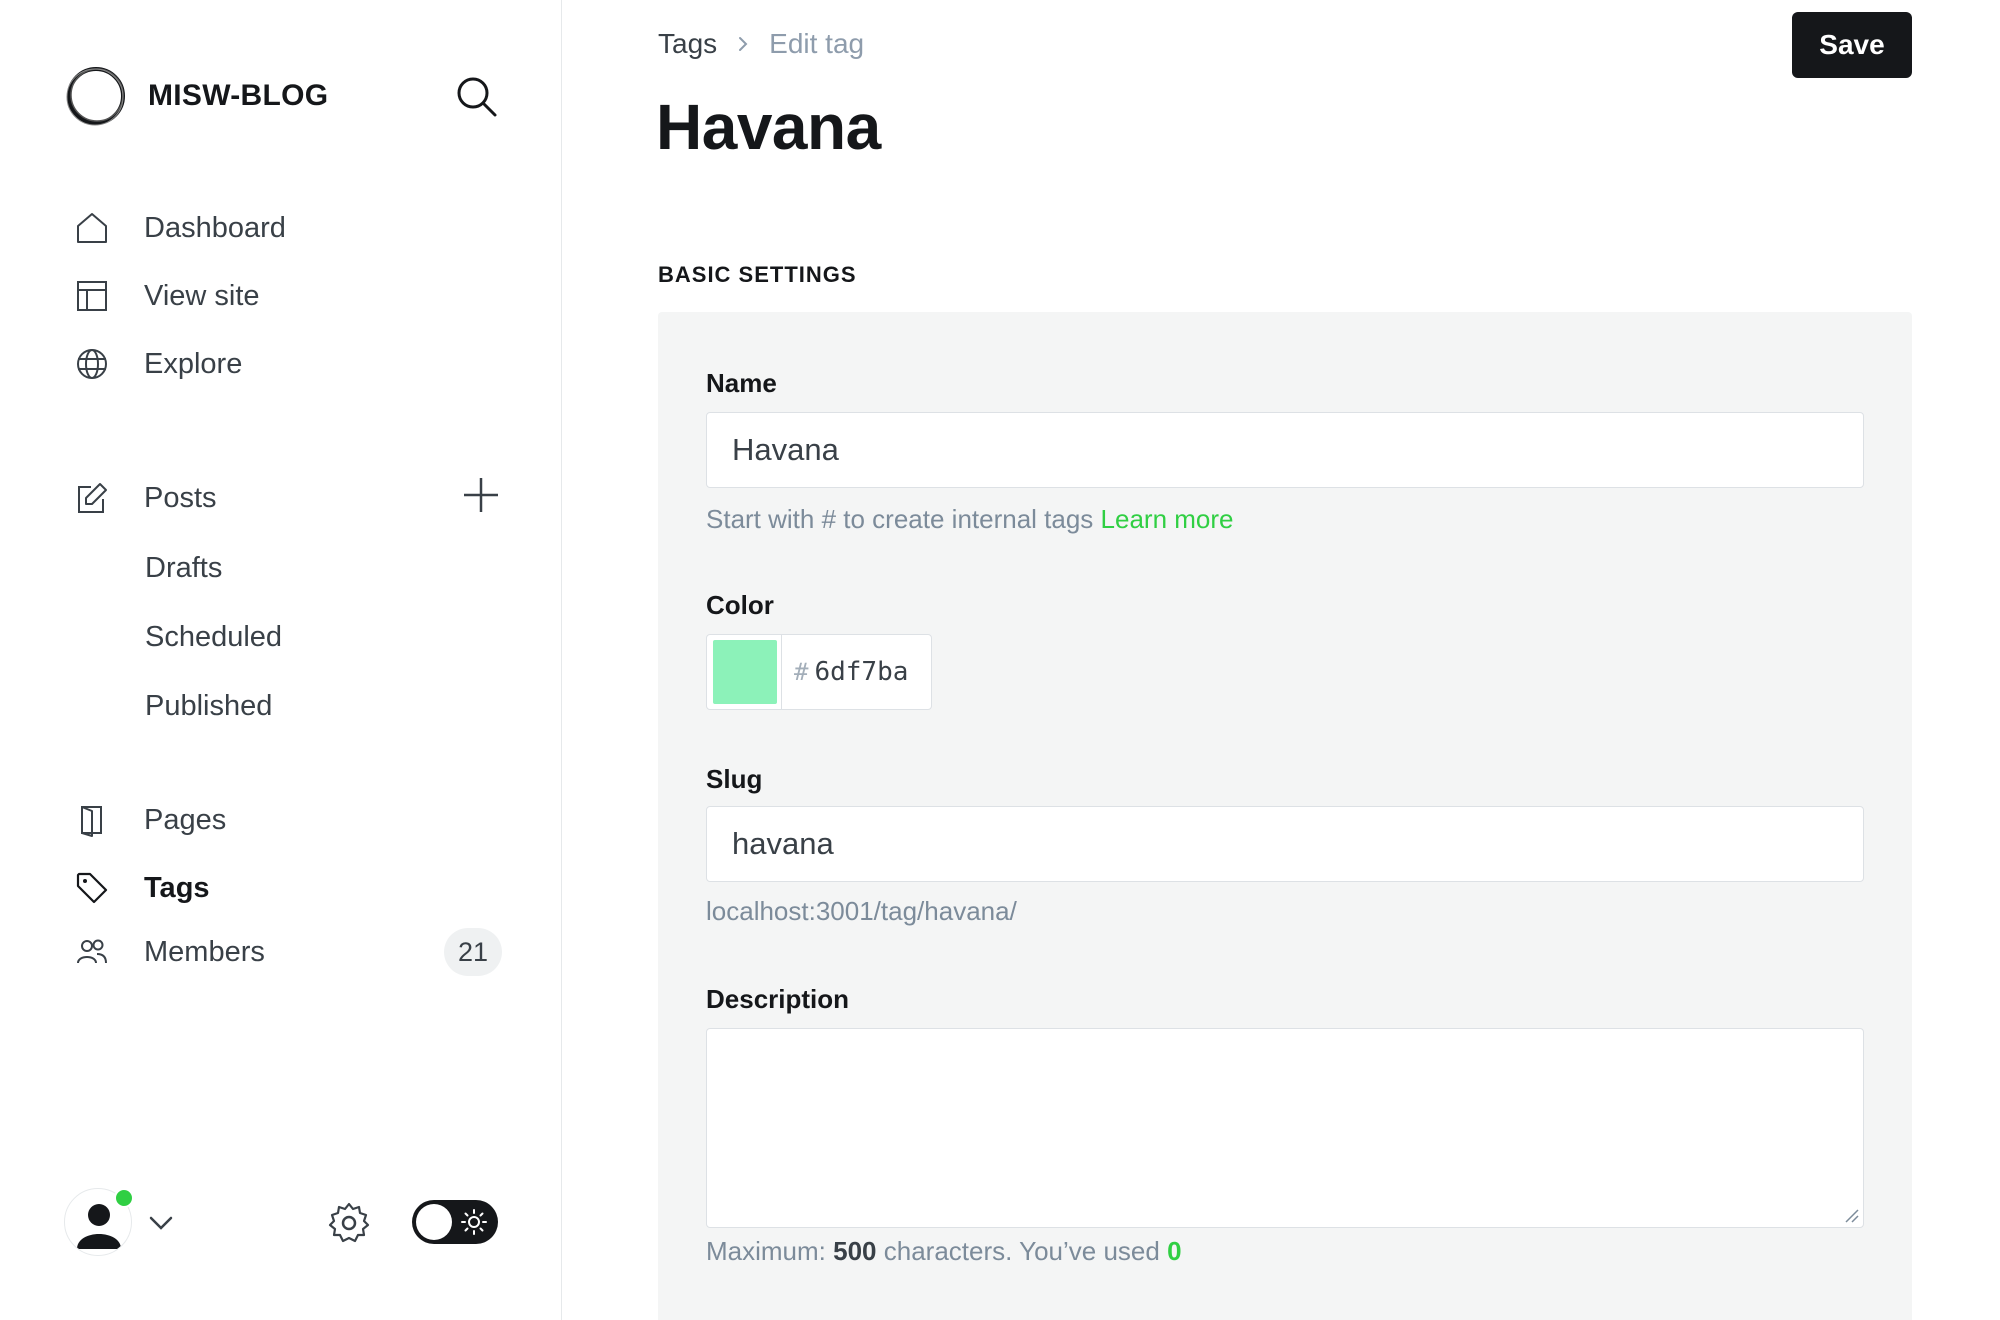  Describe the element at coordinates (477, 97) in the screenshot. I see `search-icon` at that location.